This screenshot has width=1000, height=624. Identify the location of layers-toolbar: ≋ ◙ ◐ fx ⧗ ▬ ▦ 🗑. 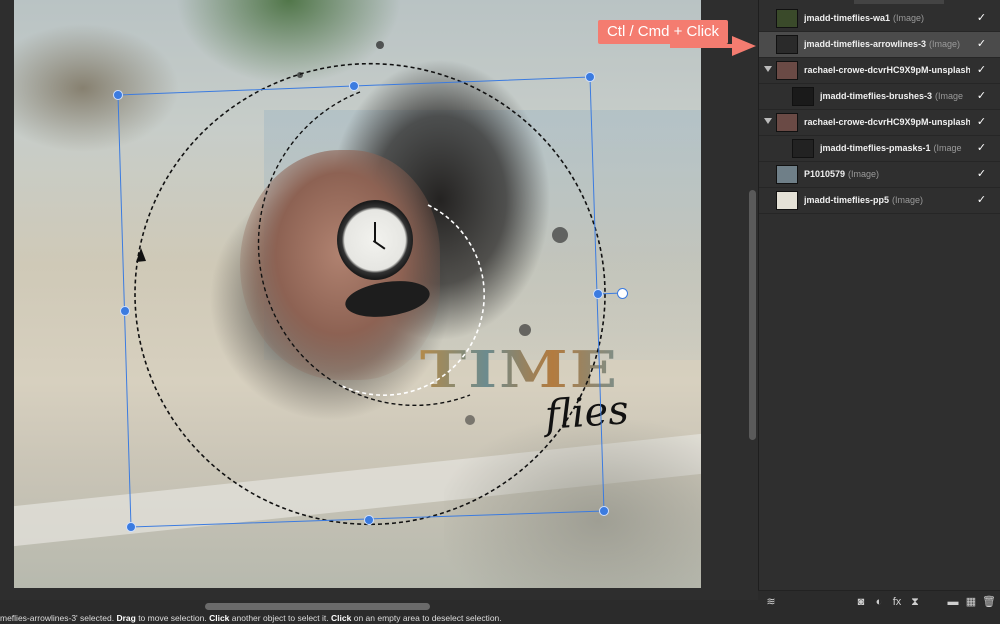
(879, 601).